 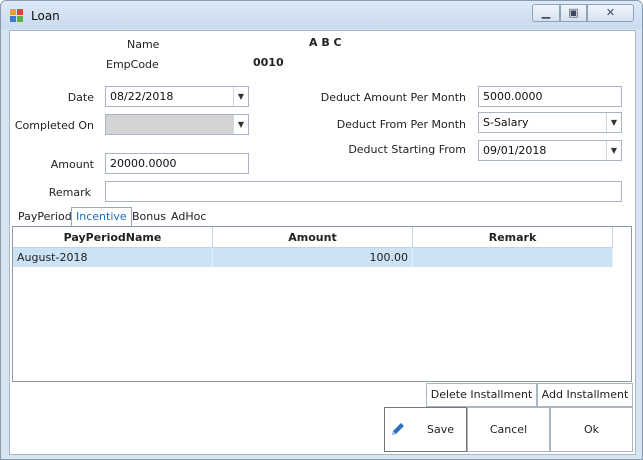 What do you see at coordinates (132, 64) in the screenshot?
I see `empcode-label: EmpCode` at bounding box center [132, 64].